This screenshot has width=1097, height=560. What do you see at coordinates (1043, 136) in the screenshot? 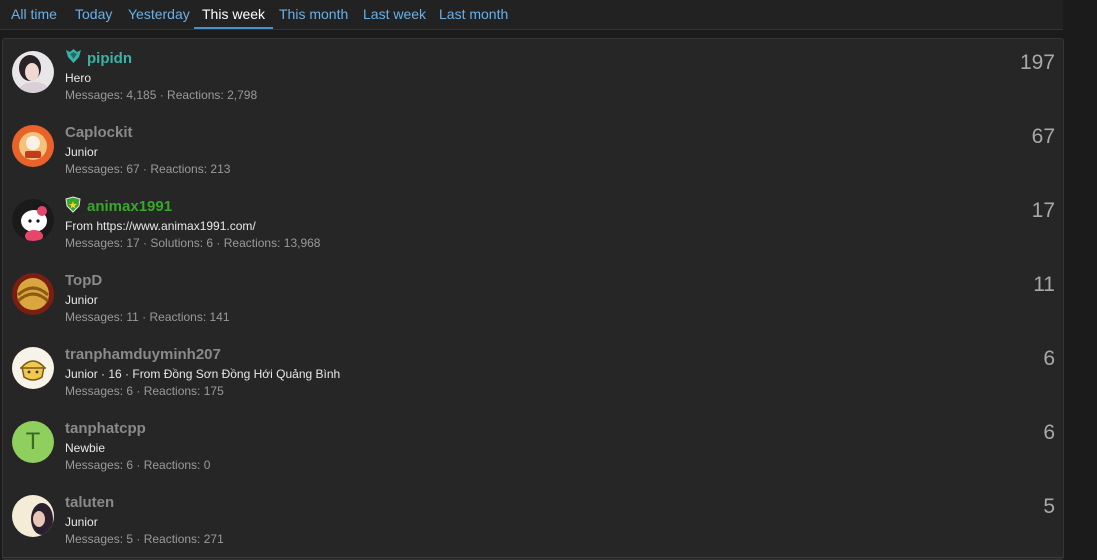
I see `message-count: 67` at bounding box center [1043, 136].